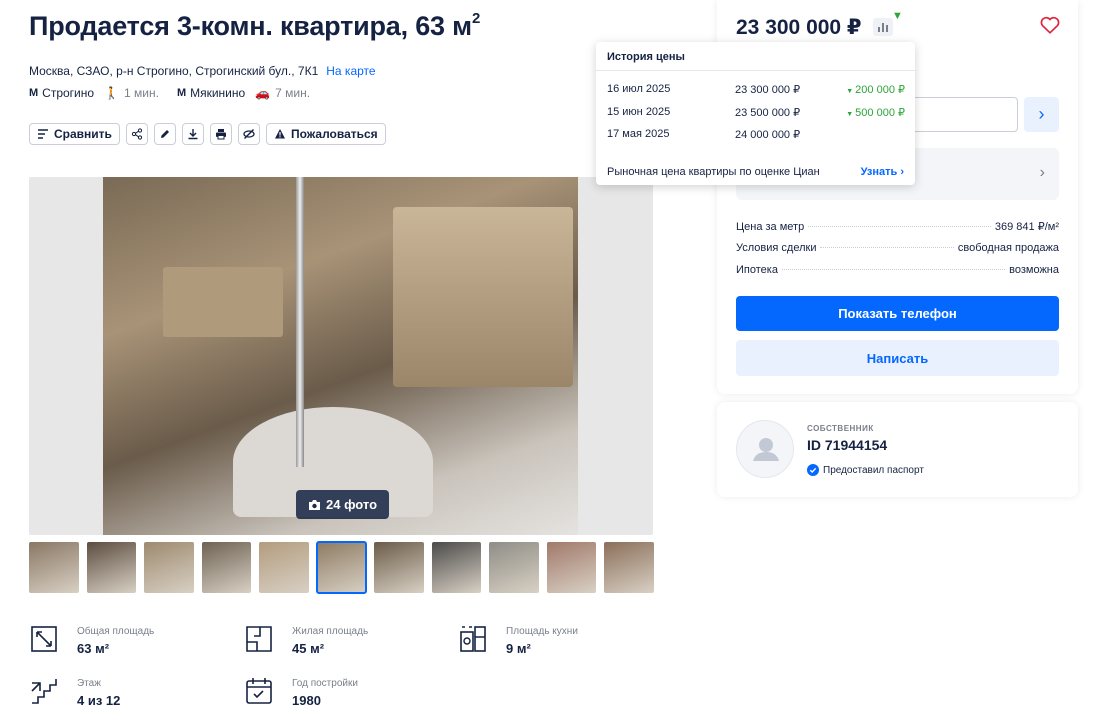 The image size is (1096, 718). What do you see at coordinates (263, 93) in the screenshot?
I see `car-icon: 🚗` at bounding box center [263, 93].